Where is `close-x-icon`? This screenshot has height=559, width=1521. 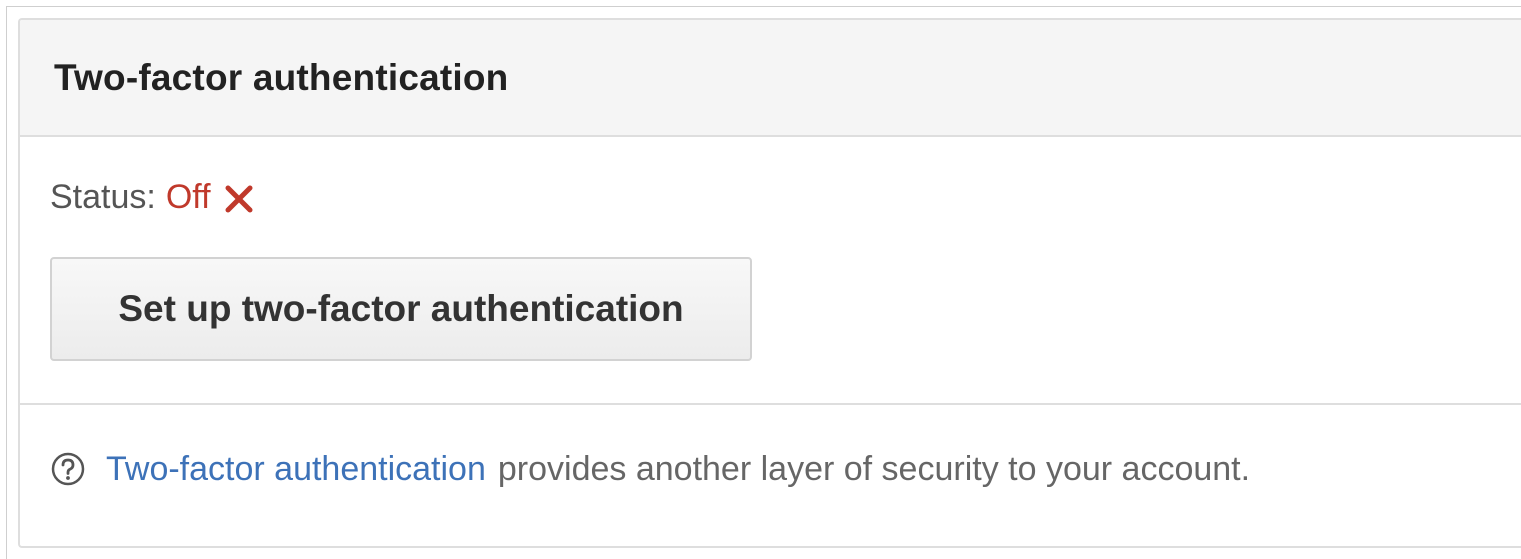 close-x-icon is located at coordinates (239, 197).